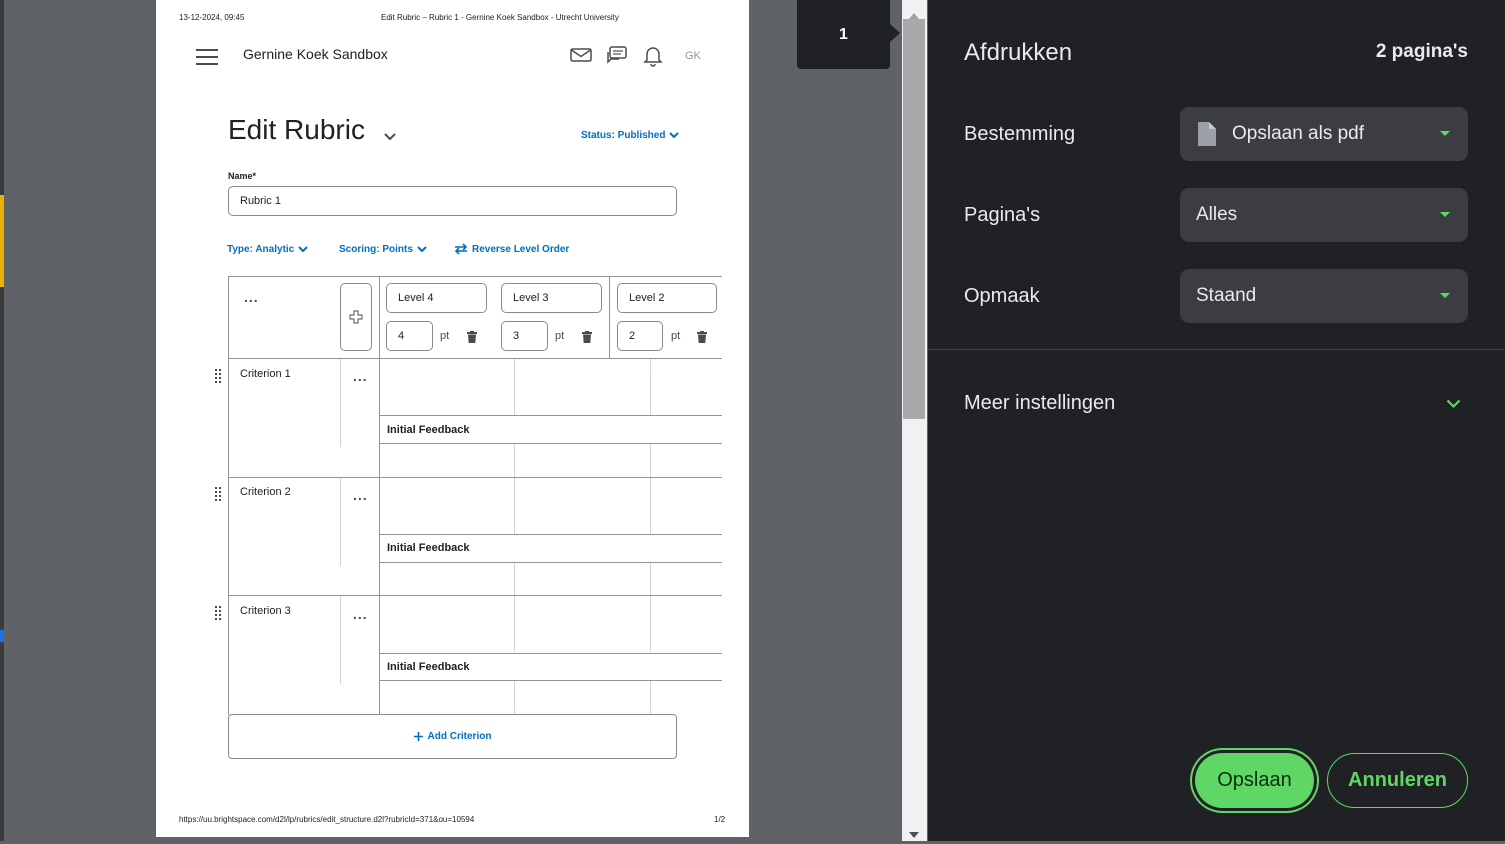 The width and height of the screenshot is (1505, 844). What do you see at coordinates (212, 17) in the screenshot?
I see `print-datetime: 13-12-2024, 09:45` at bounding box center [212, 17].